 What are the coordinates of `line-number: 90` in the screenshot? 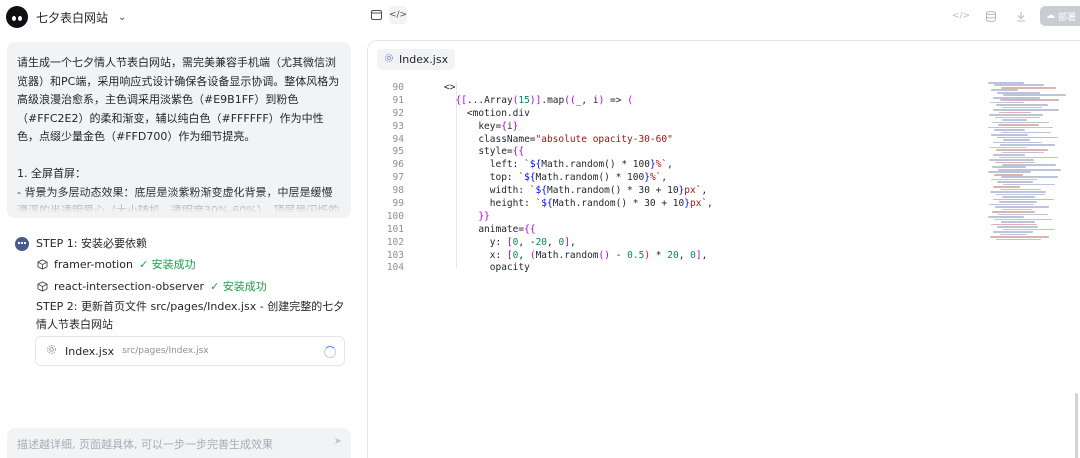 It's located at (398, 87).